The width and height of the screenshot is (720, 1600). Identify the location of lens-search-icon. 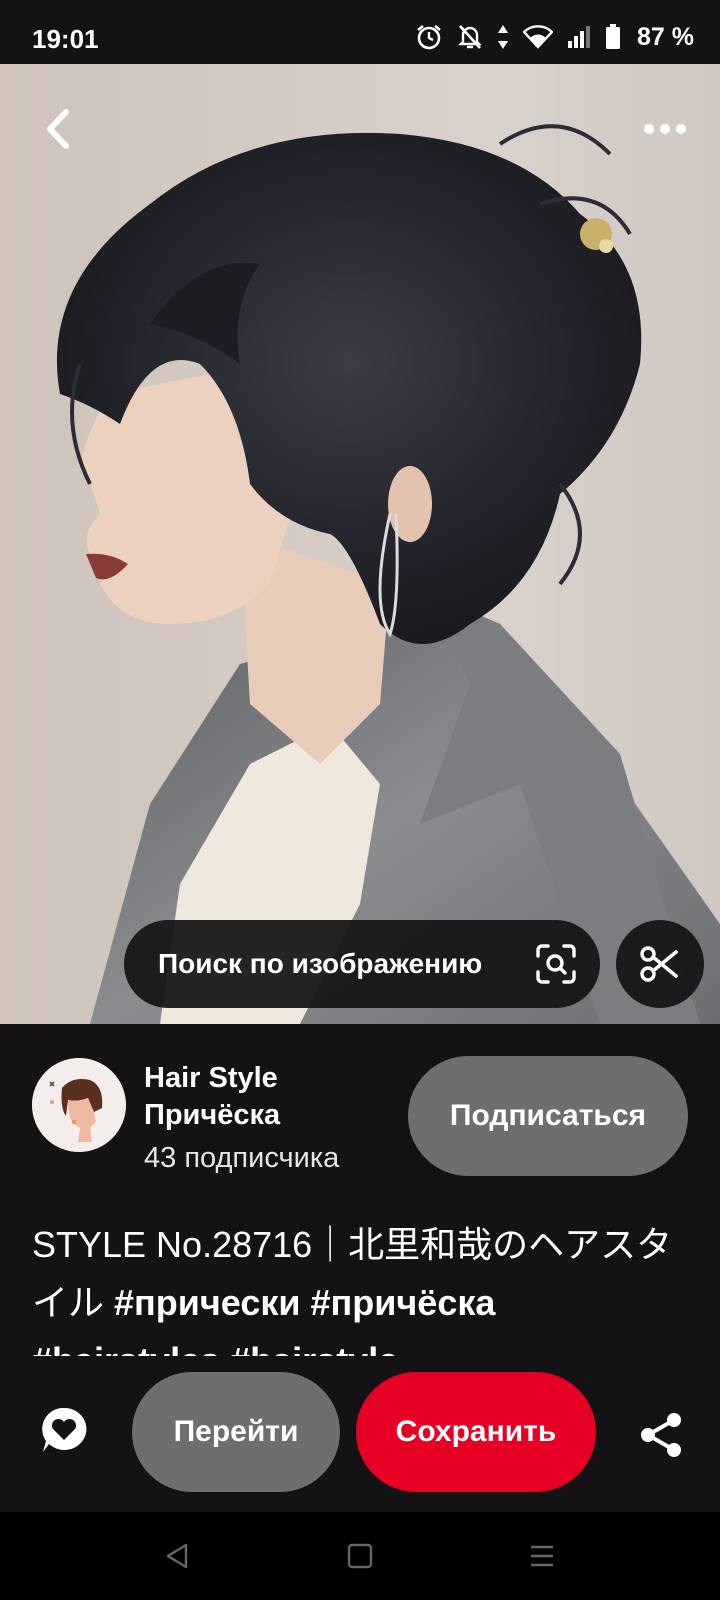
(556, 964).